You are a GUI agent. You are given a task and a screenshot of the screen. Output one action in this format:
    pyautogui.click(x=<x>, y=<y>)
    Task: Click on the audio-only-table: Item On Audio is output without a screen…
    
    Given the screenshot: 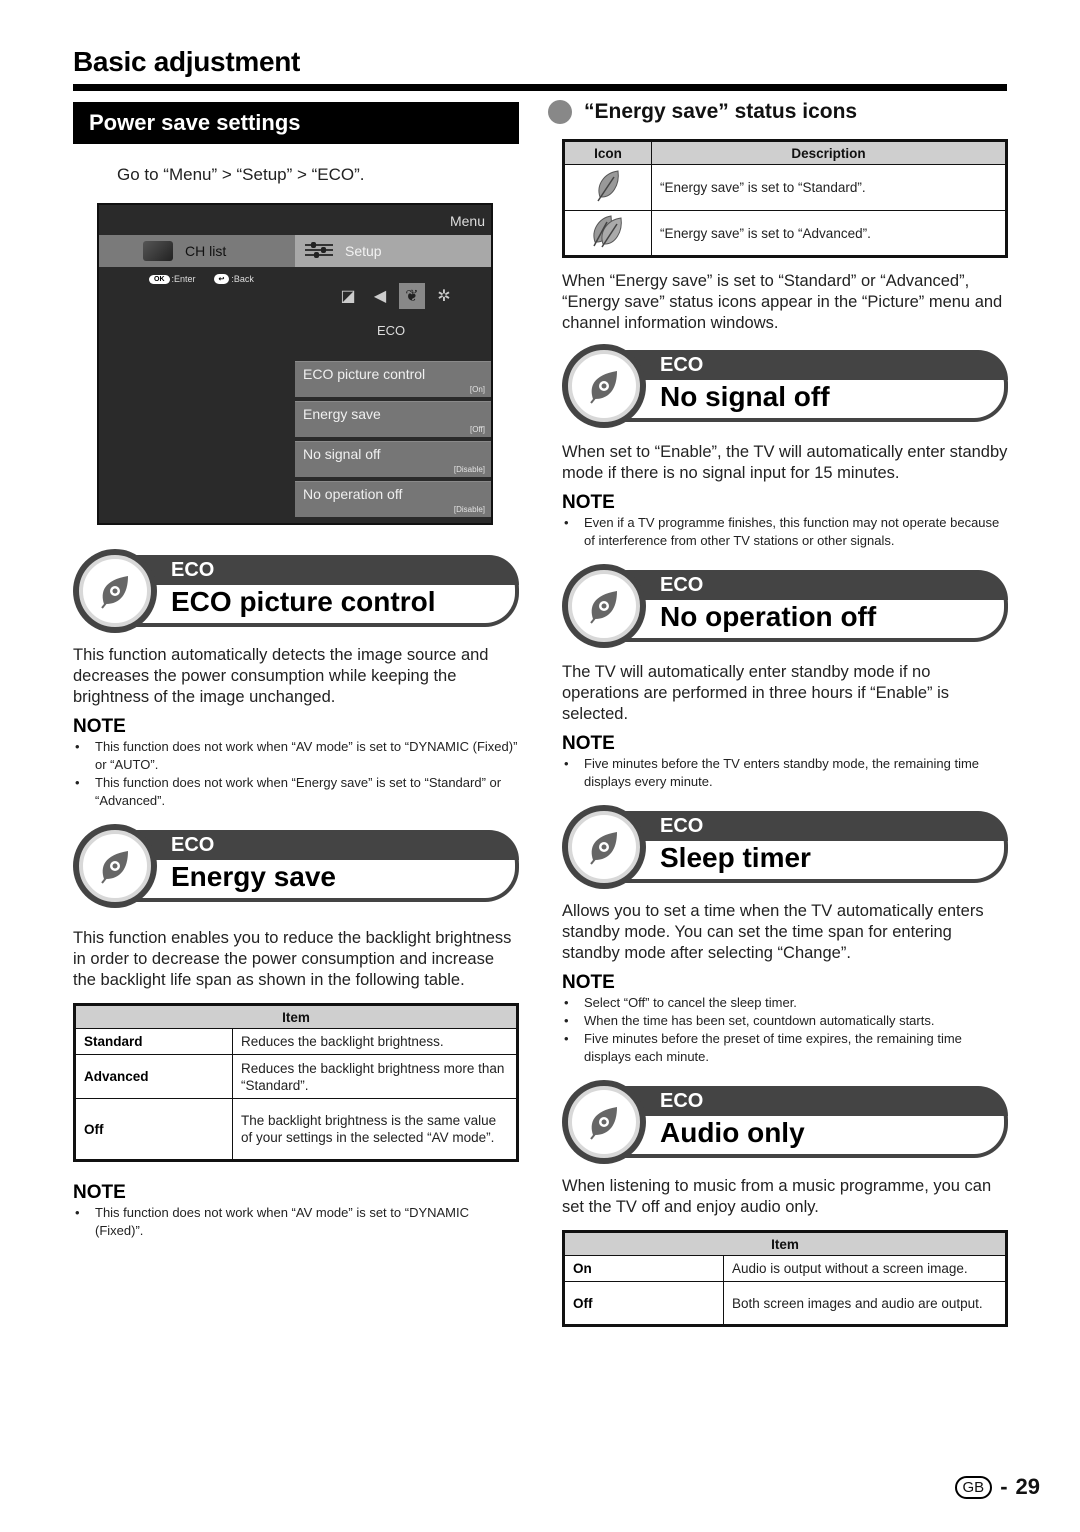 What is the action you would take?
    pyautogui.click(x=785, y=1278)
    